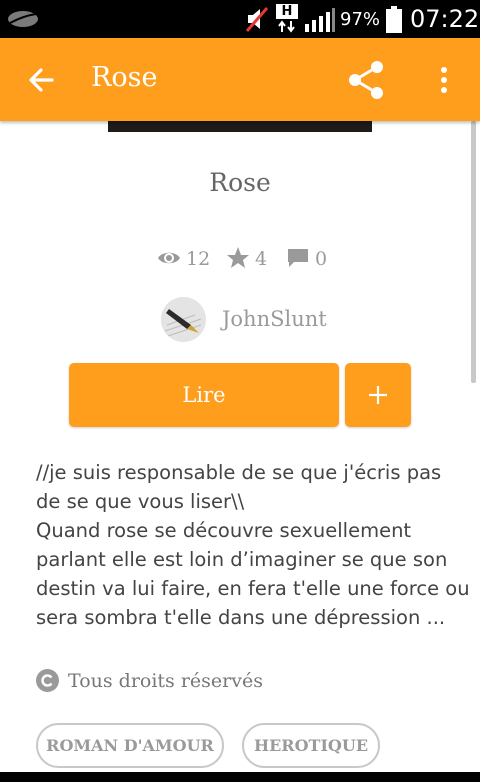  Describe the element at coordinates (394, 19) in the screenshot. I see `battery-icon` at that location.